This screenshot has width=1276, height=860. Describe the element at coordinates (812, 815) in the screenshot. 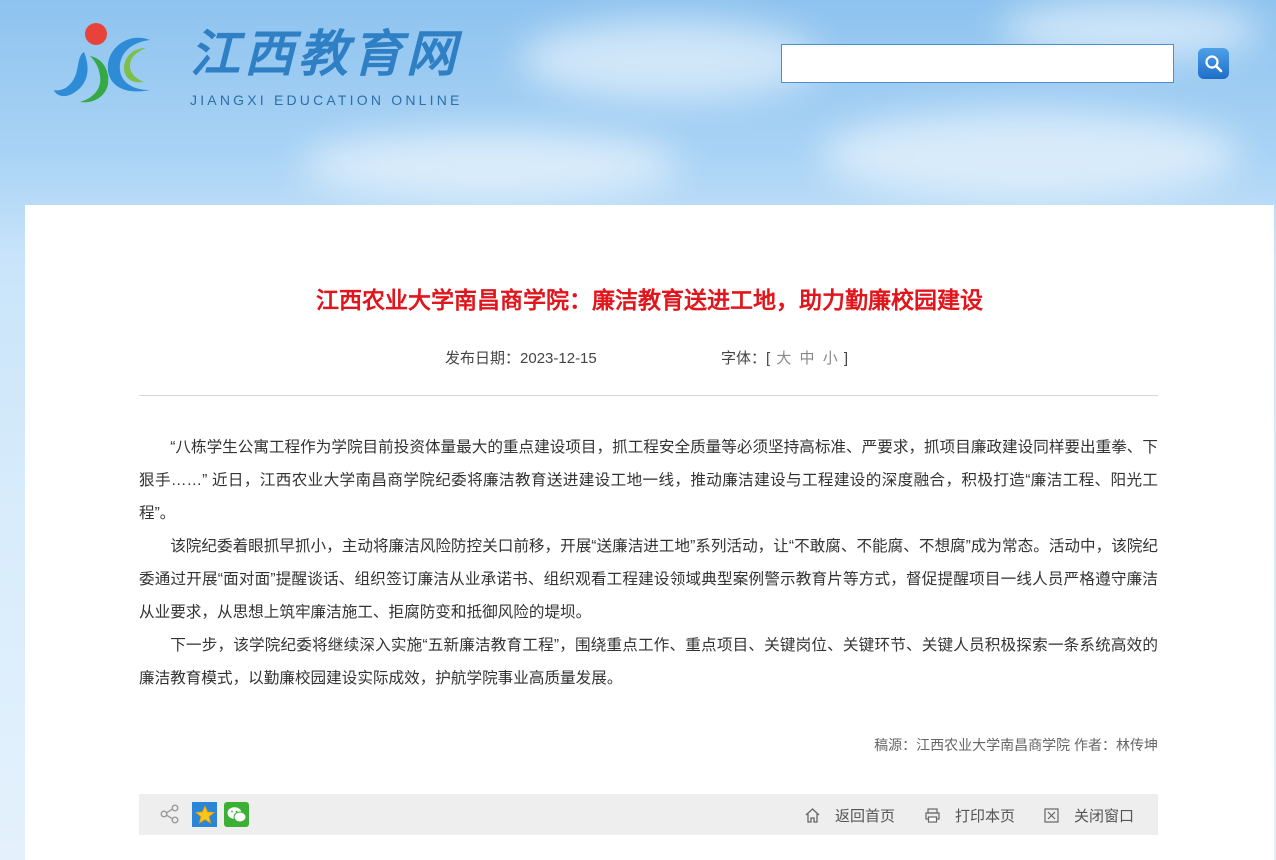

I see `home-icon` at that location.